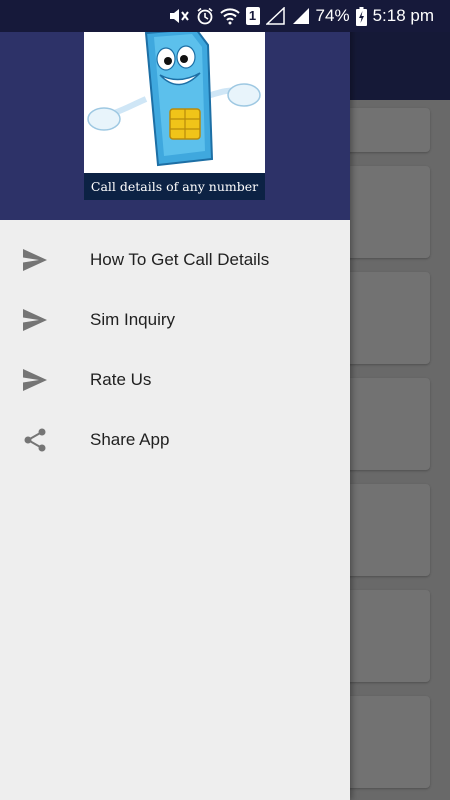 The height and width of the screenshot is (800, 450). I want to click on menu-item-label: Rate Us, so click(121, 379).